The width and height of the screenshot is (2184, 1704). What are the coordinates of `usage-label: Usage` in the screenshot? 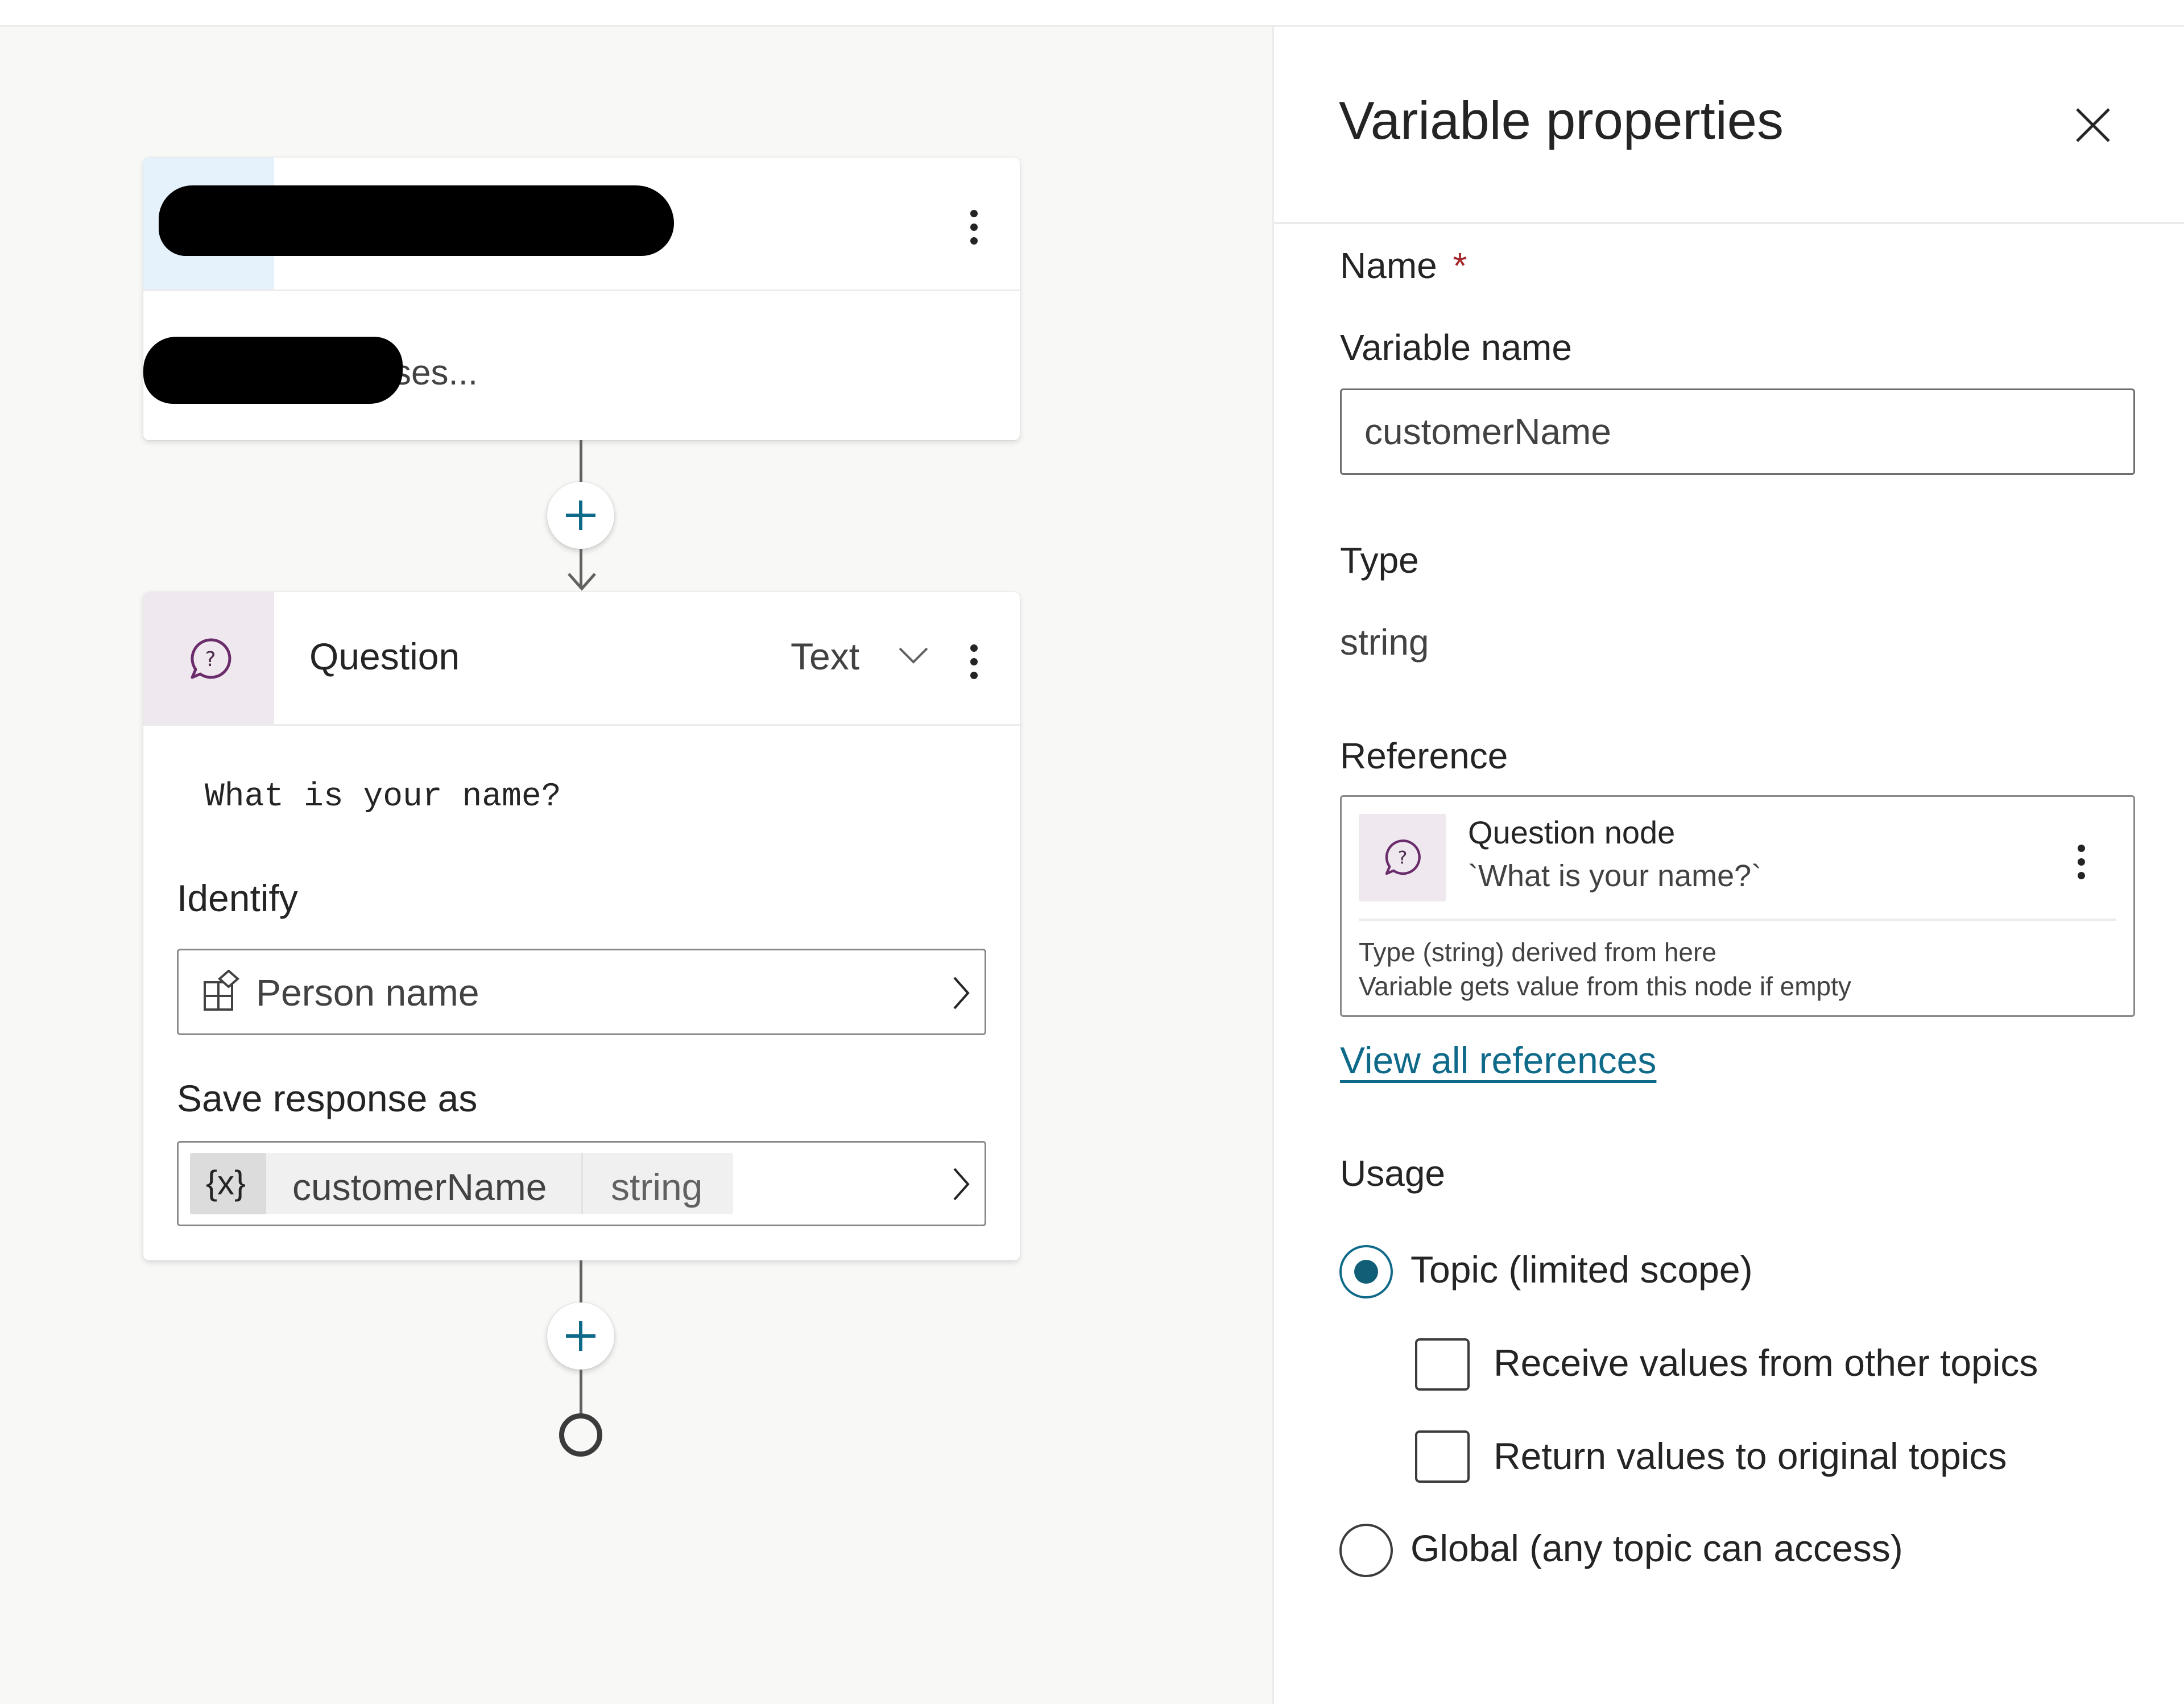 It's located at (1392, 1173).